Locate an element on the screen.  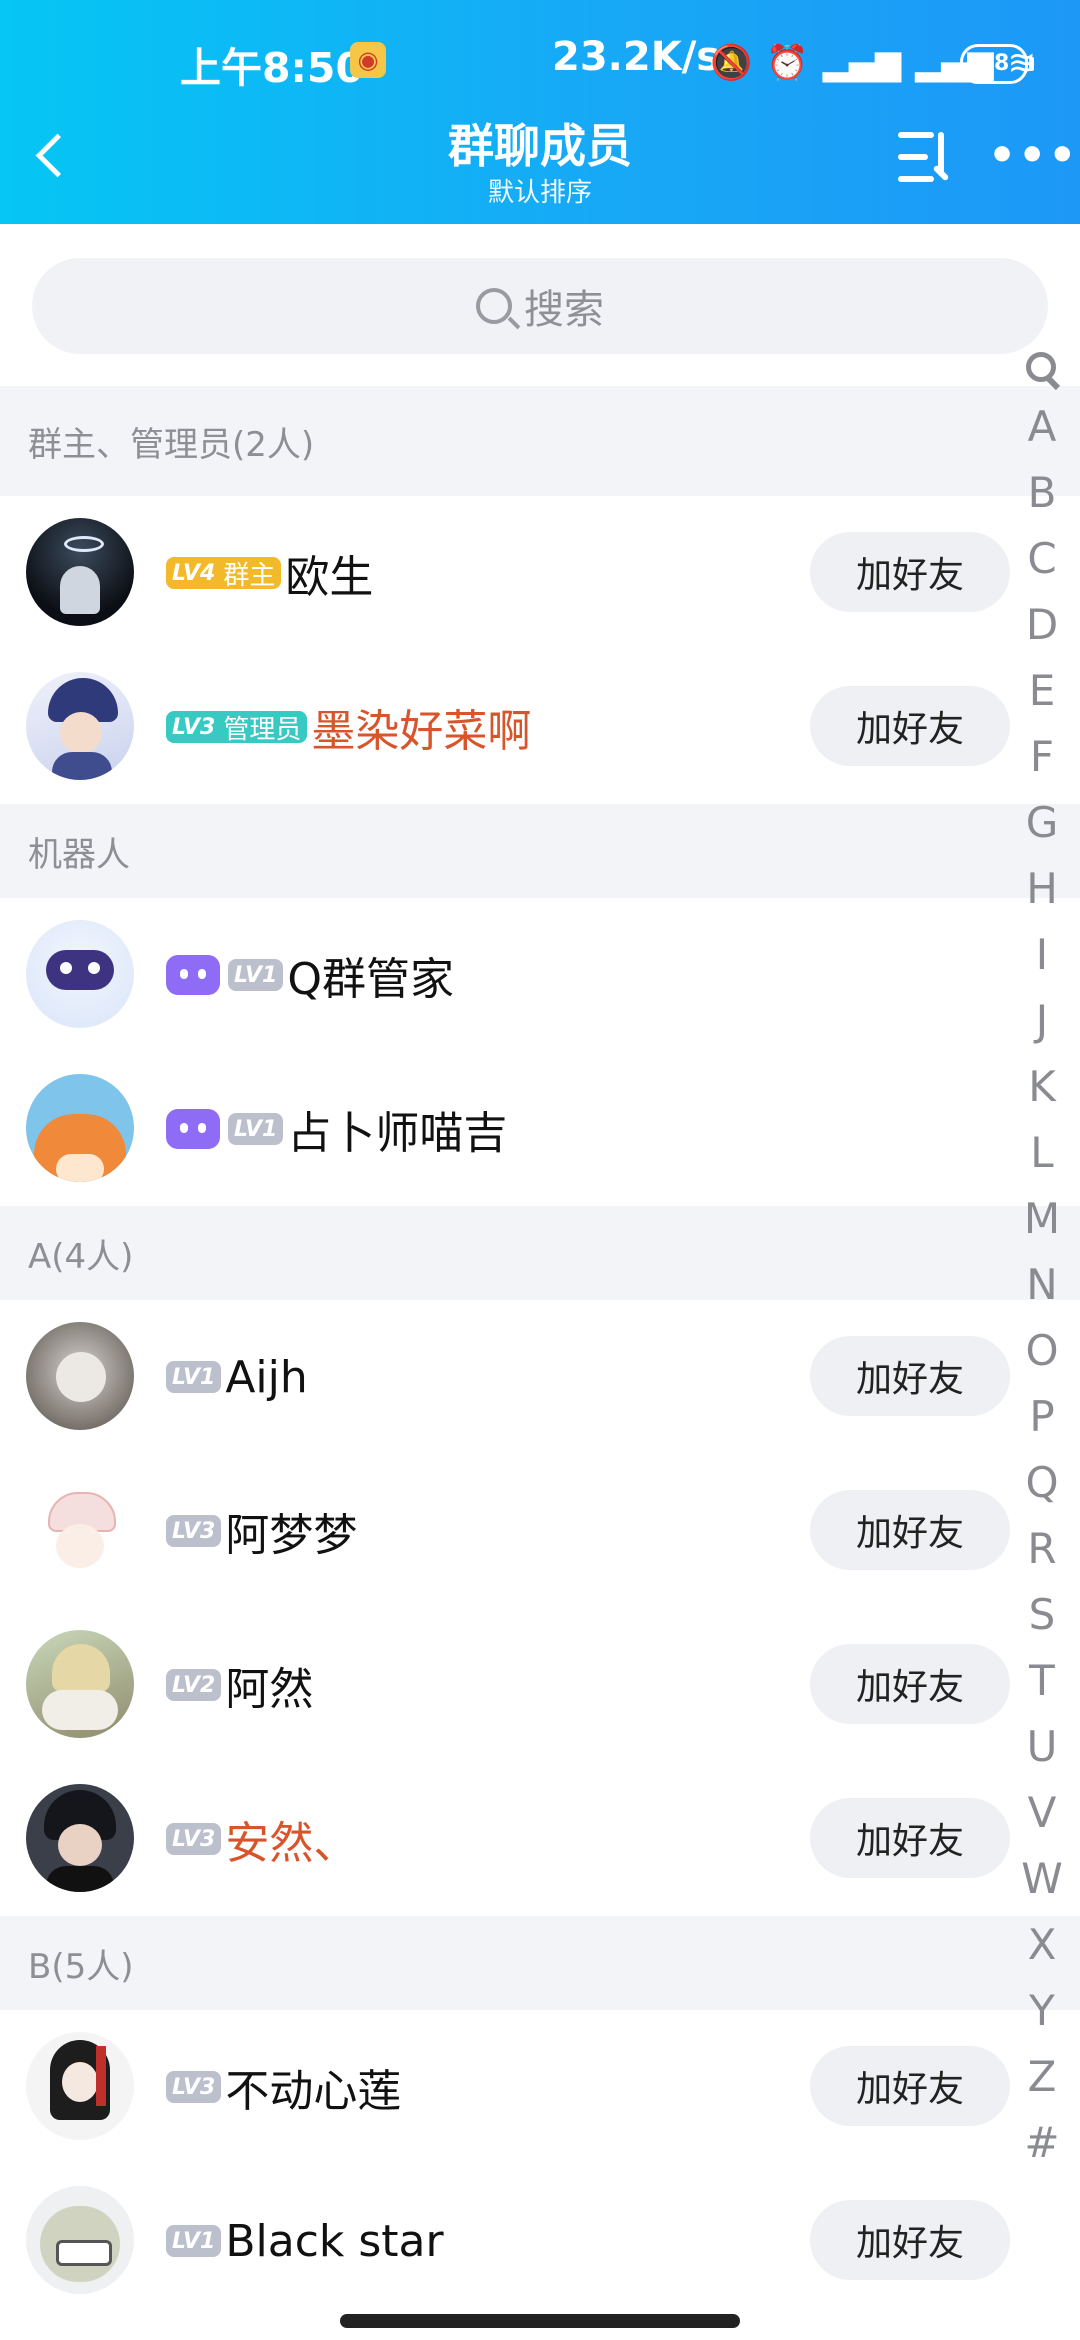
section-header: A(4人) is located at coordinates (540, 1253).